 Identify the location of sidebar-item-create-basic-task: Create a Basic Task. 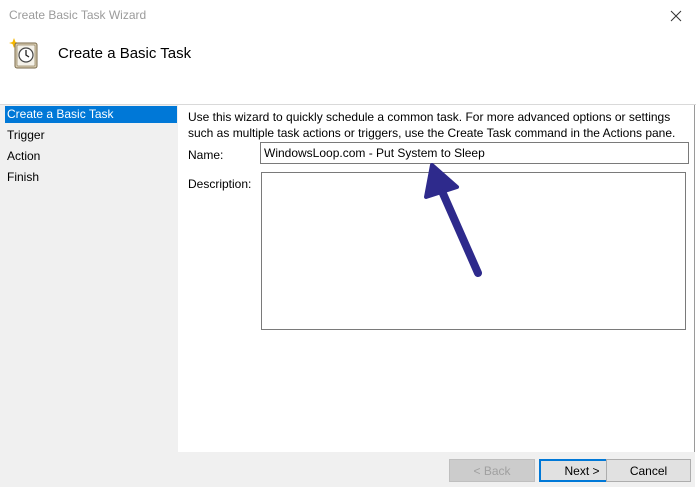
(91, 114).